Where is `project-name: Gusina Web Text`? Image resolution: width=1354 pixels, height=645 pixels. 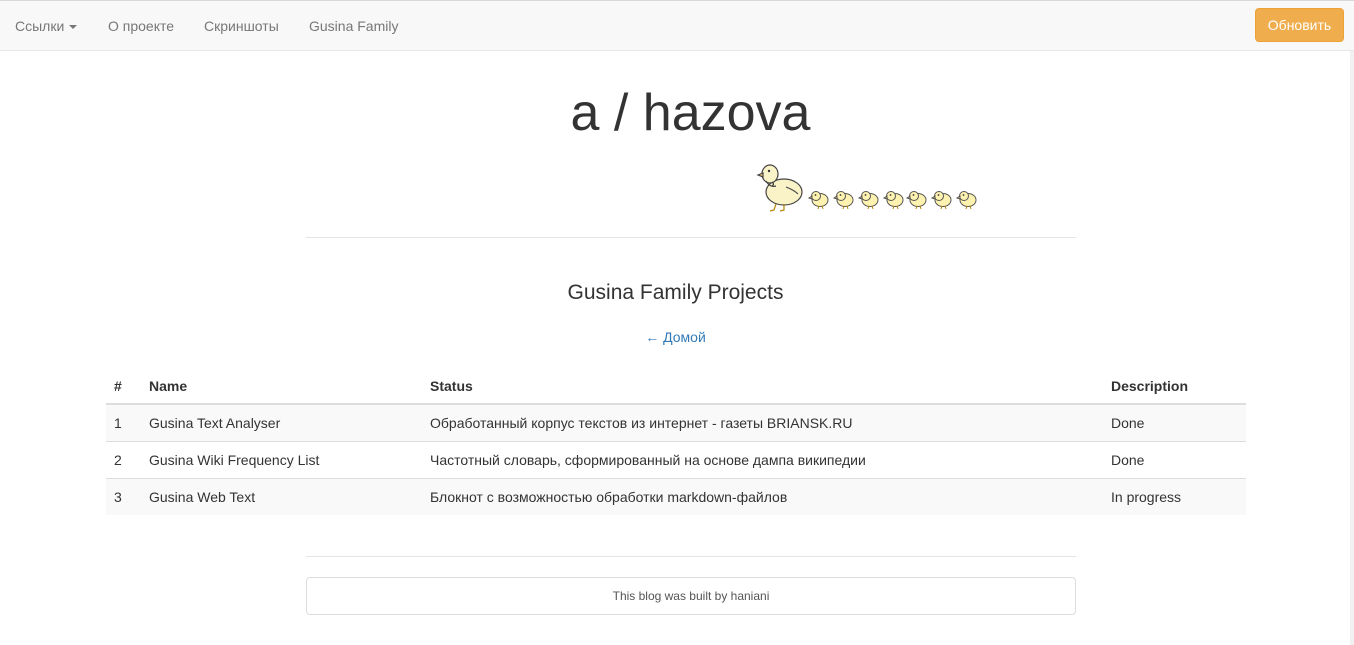
project-name: Gusina Web Text is located at coordinates (281, 496).